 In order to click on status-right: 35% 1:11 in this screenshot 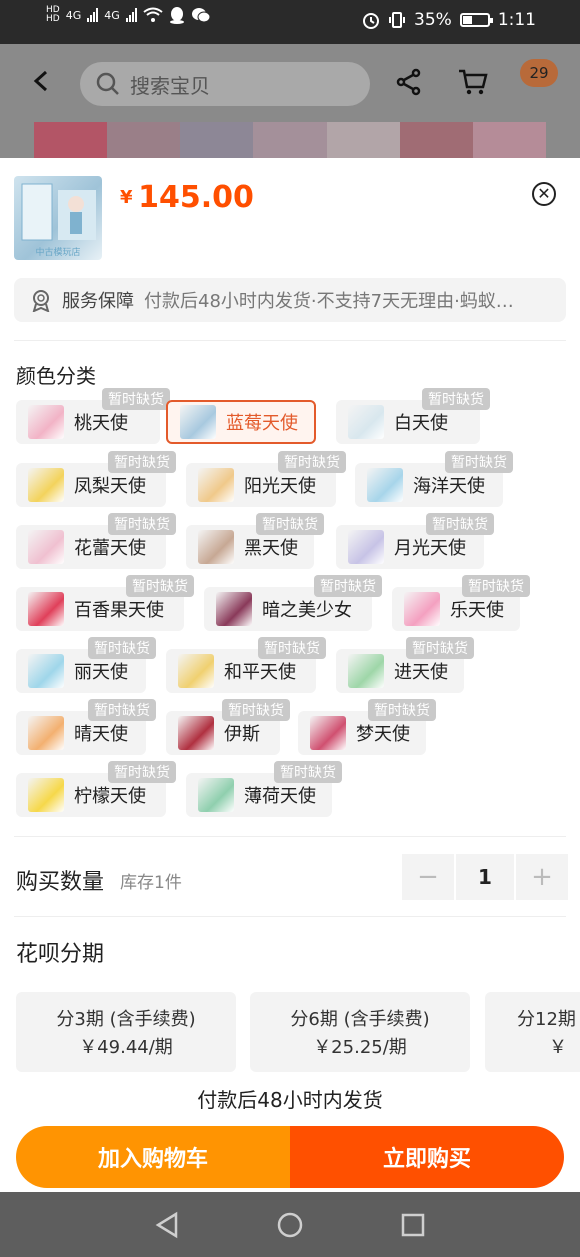, I will do `click(449, 20)`.